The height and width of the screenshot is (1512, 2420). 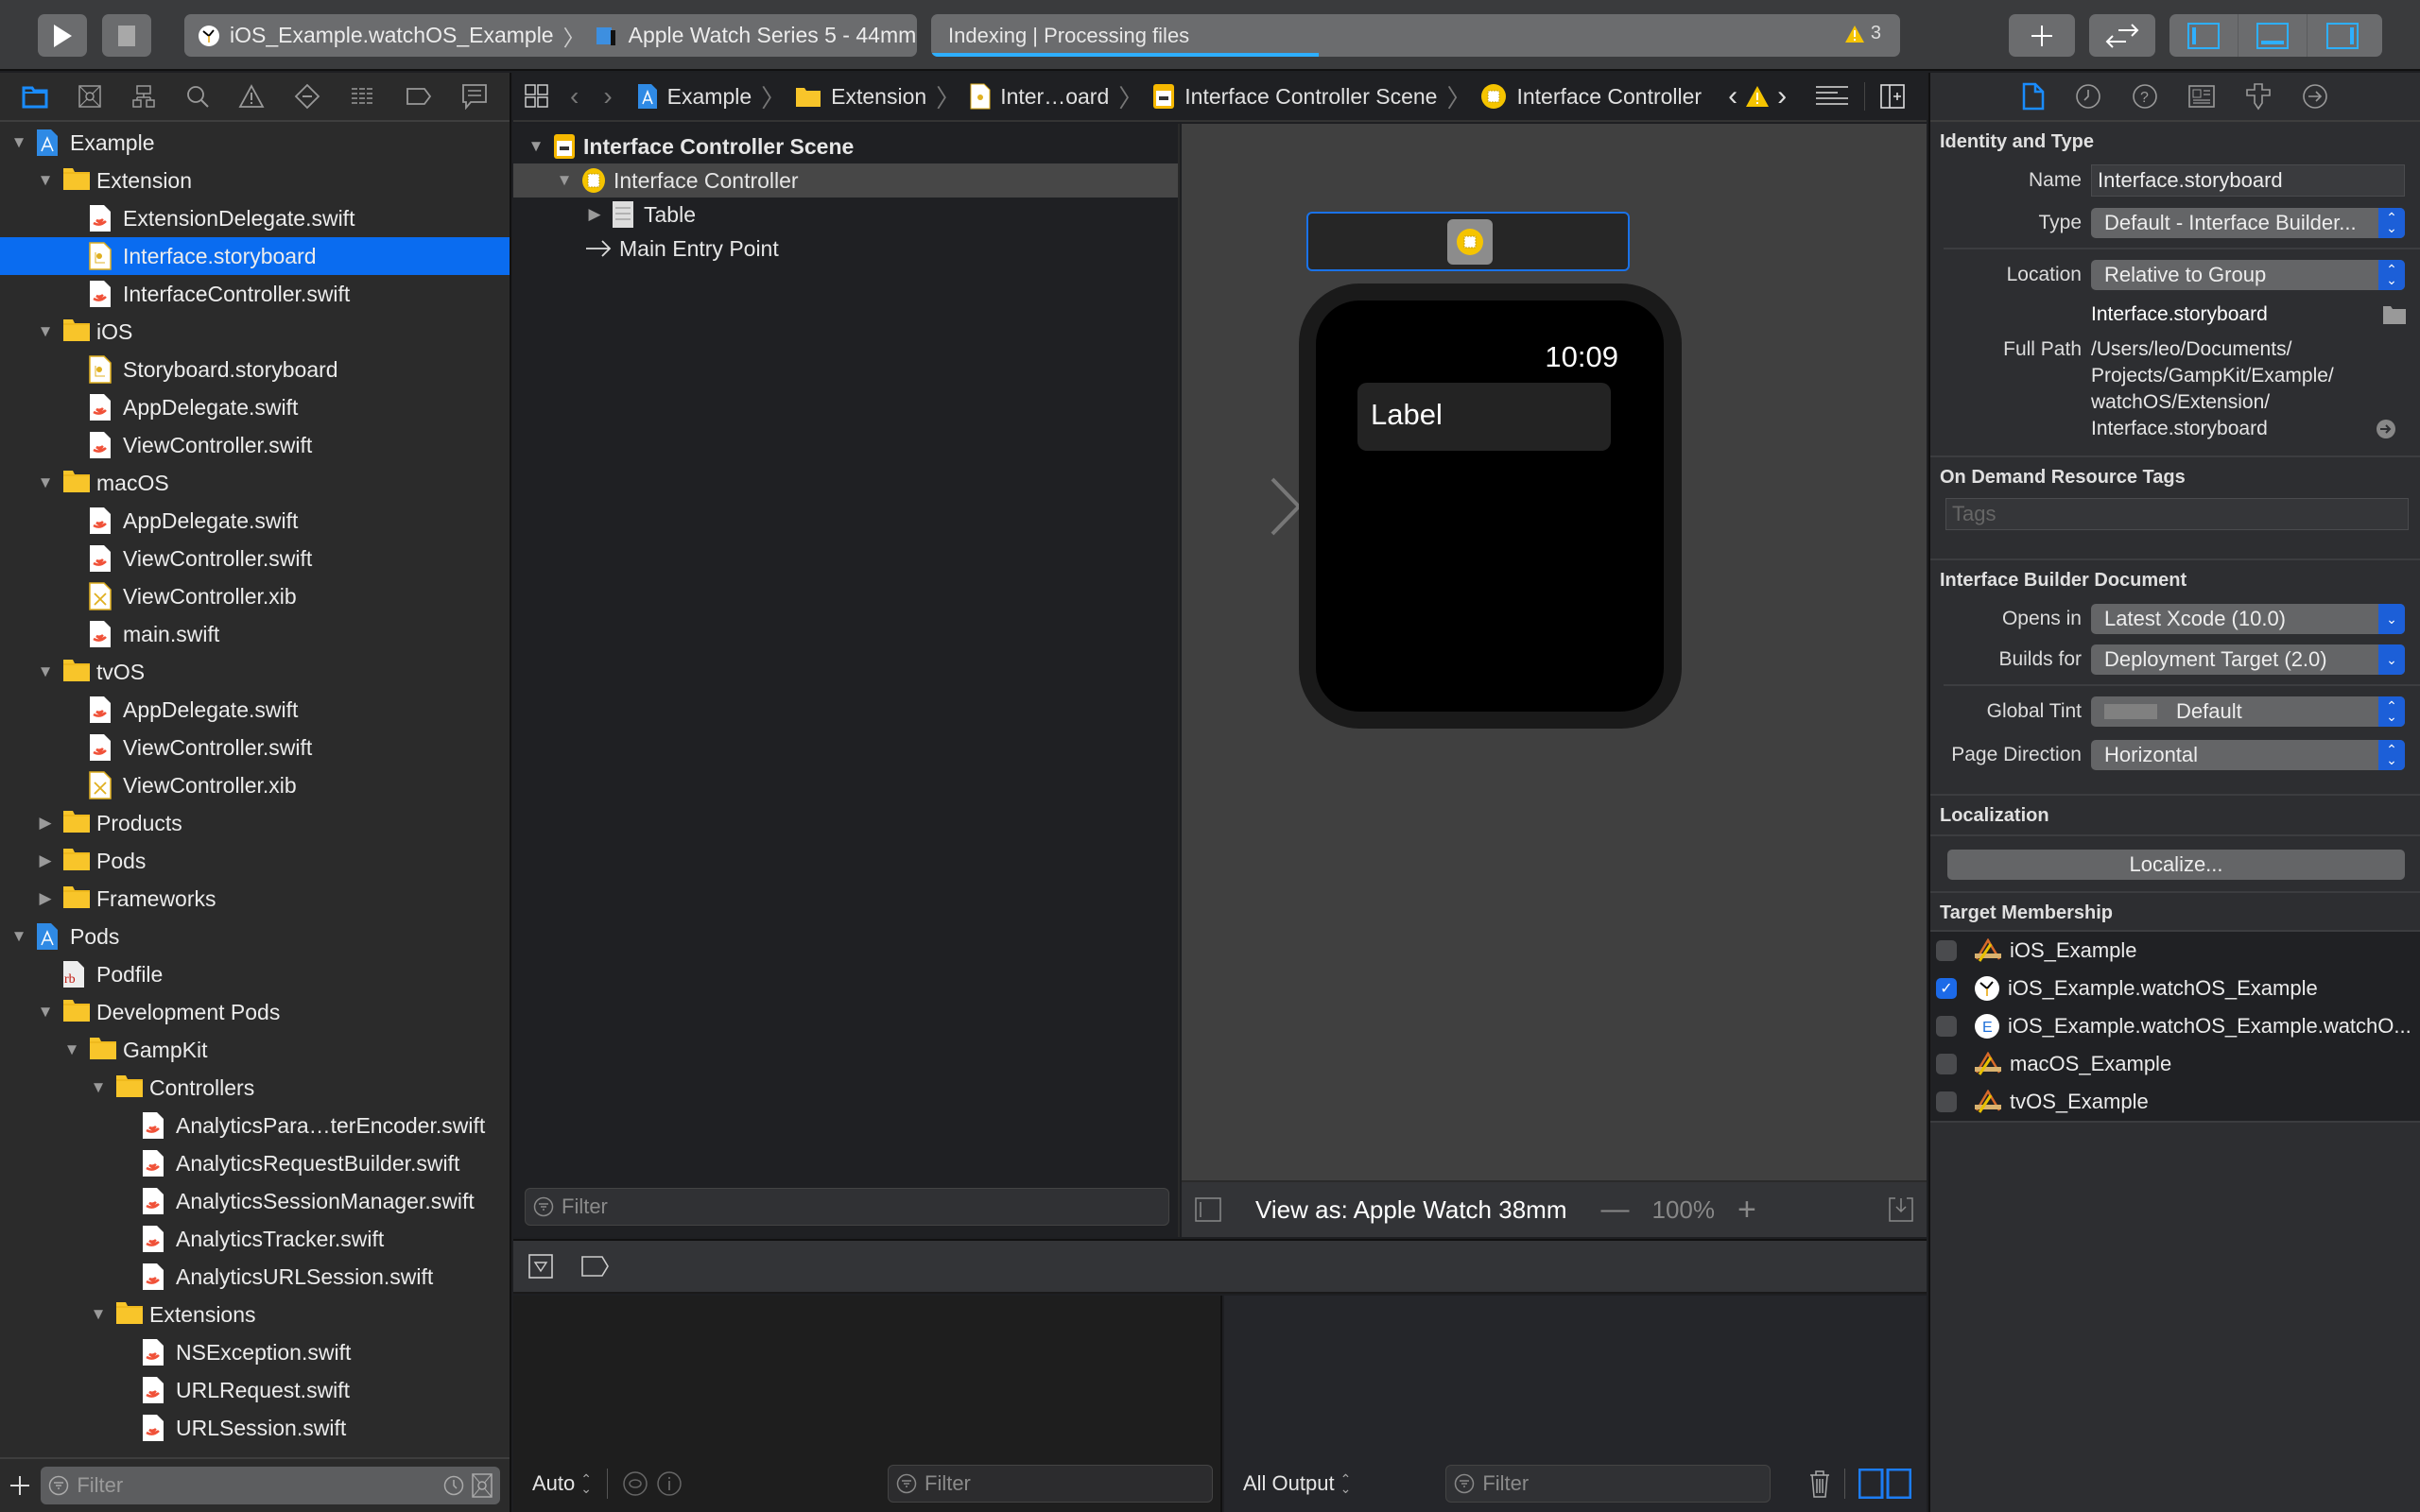 I want to click on target-checkbox: ✓, so click(x=1947, y=988).